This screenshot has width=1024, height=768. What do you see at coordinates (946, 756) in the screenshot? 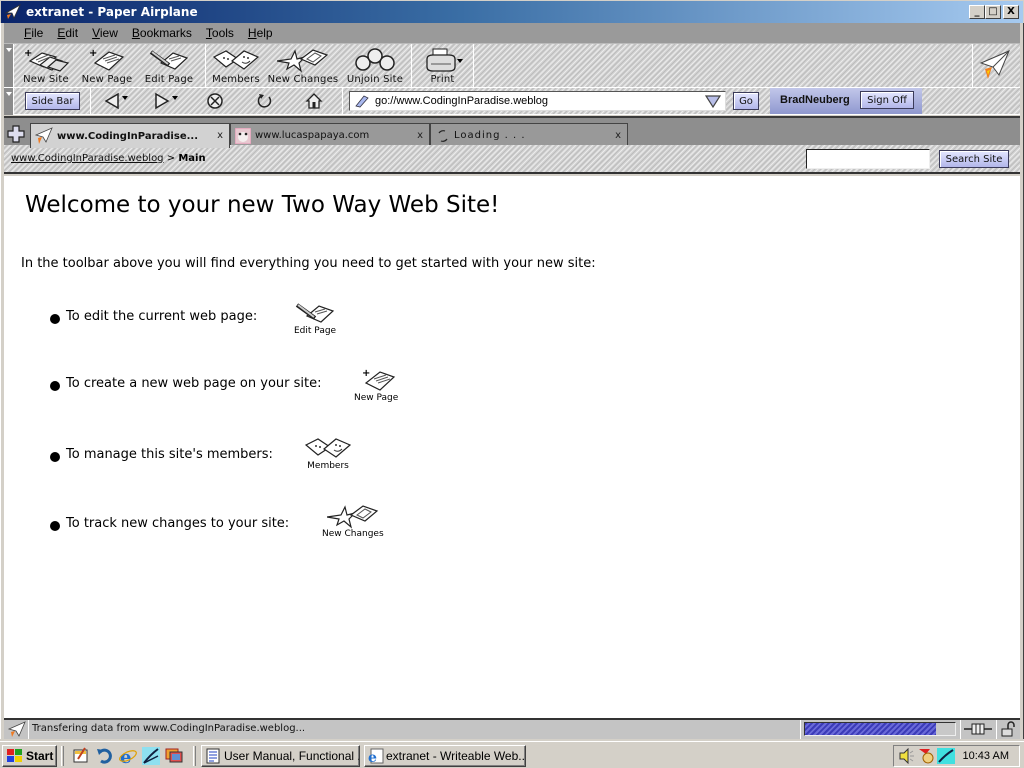
I see `openoffice-tray-icon` at bounding box center [946, 756].